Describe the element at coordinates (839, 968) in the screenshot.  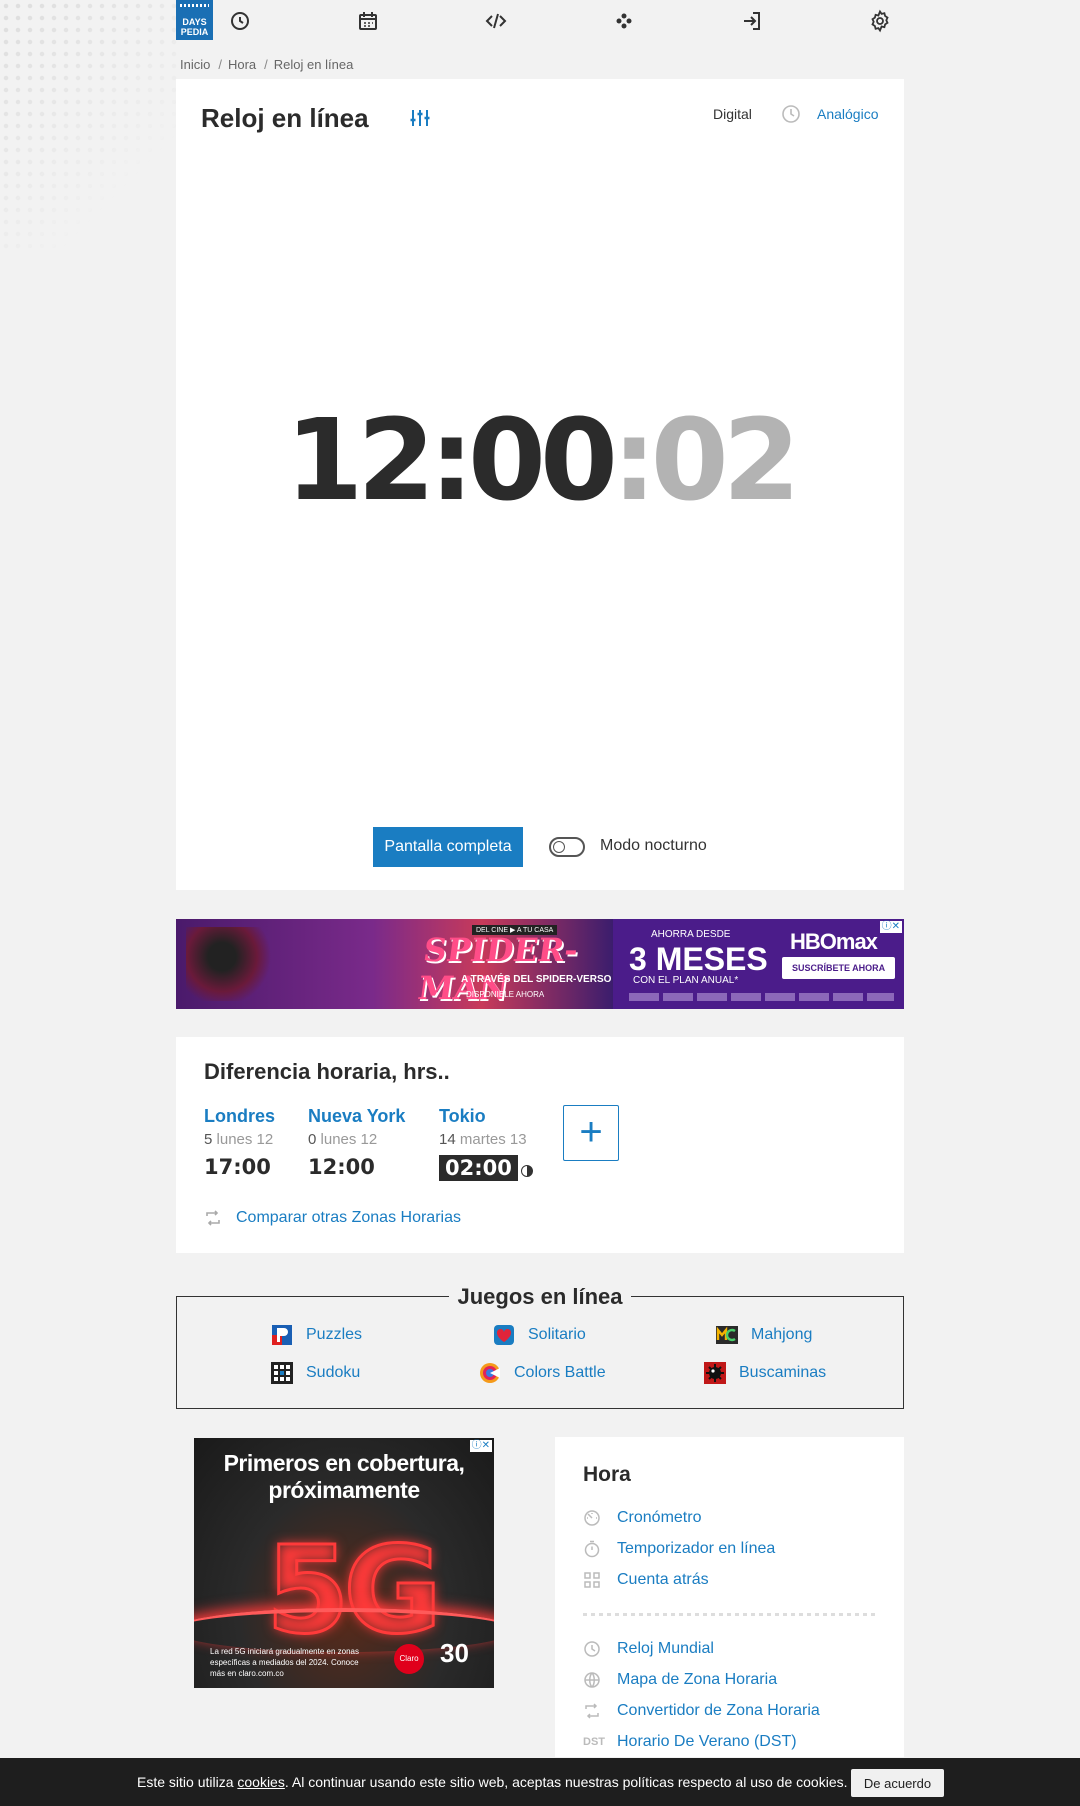
I see `ad-cta-button: SUSCRÍBETE AHORA` at that location.